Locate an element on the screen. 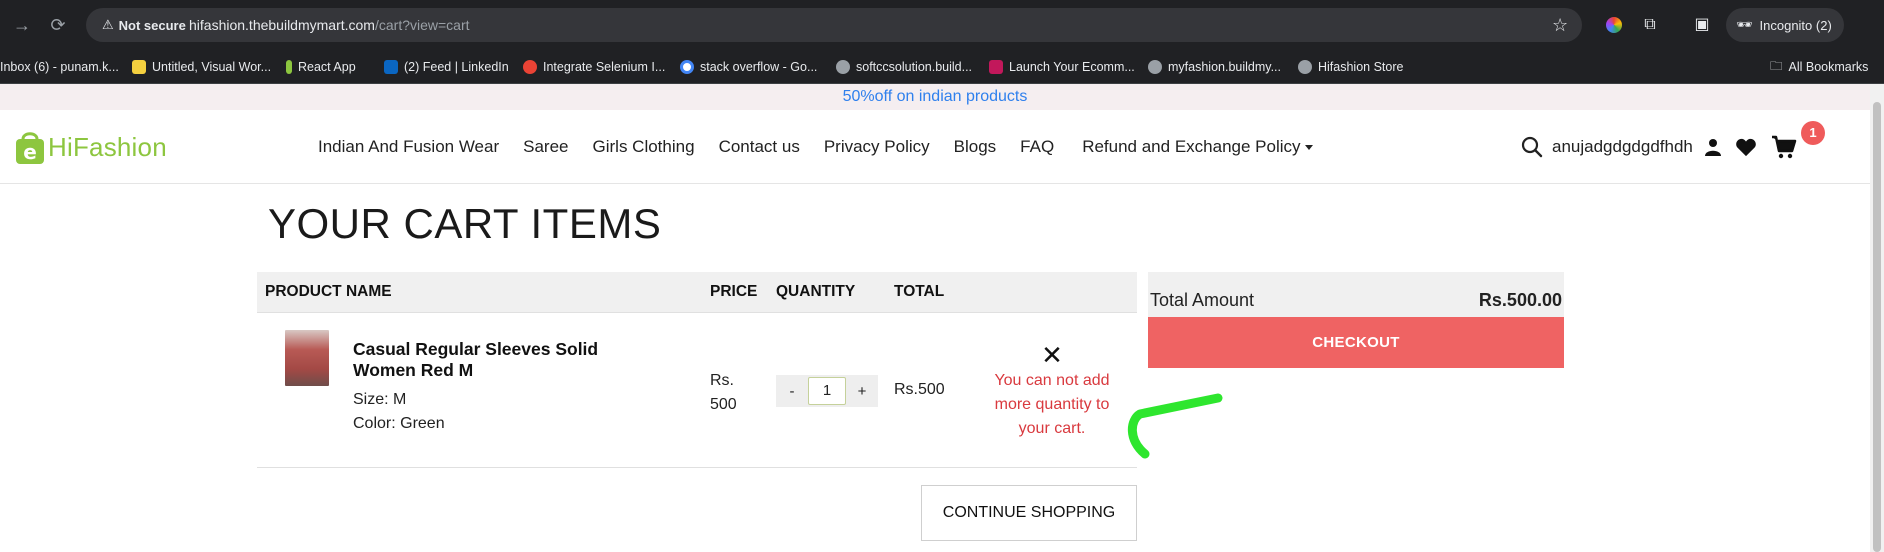  nav-faq: FAQ is located at coordinates (1037, 147).